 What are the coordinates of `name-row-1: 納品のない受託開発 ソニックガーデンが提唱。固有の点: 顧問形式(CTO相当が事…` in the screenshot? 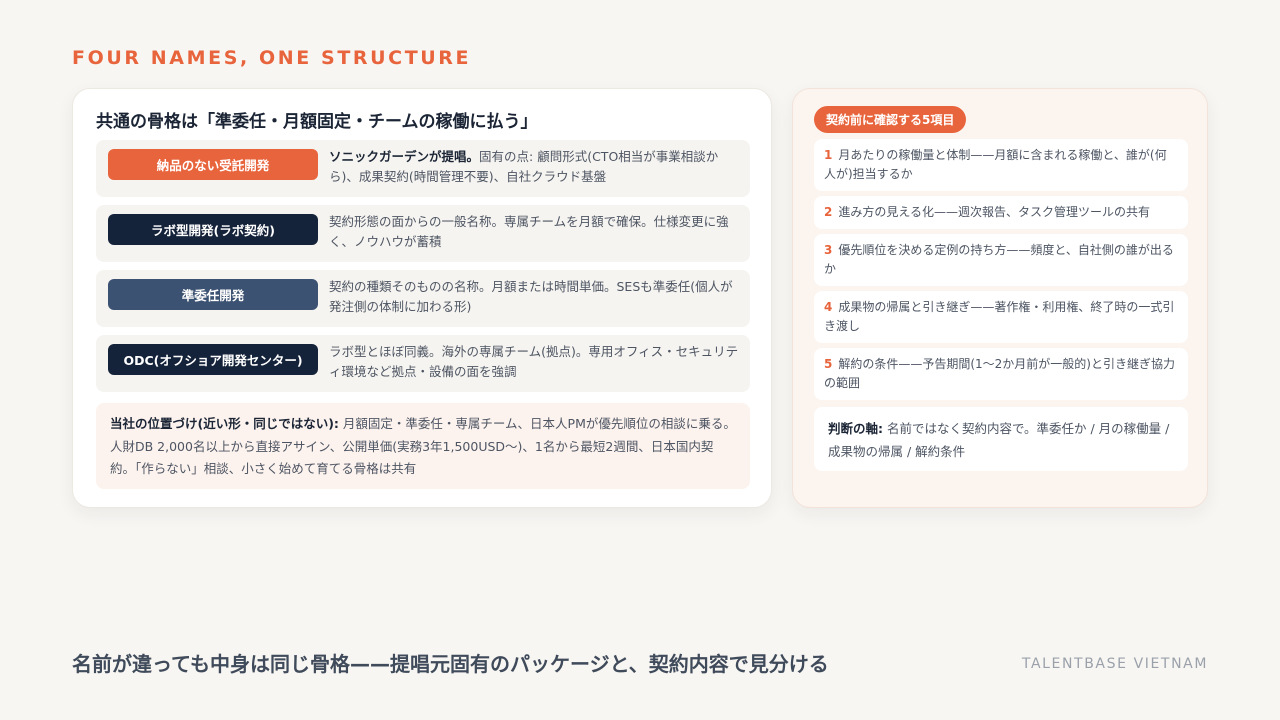 It's located at (423, 168).